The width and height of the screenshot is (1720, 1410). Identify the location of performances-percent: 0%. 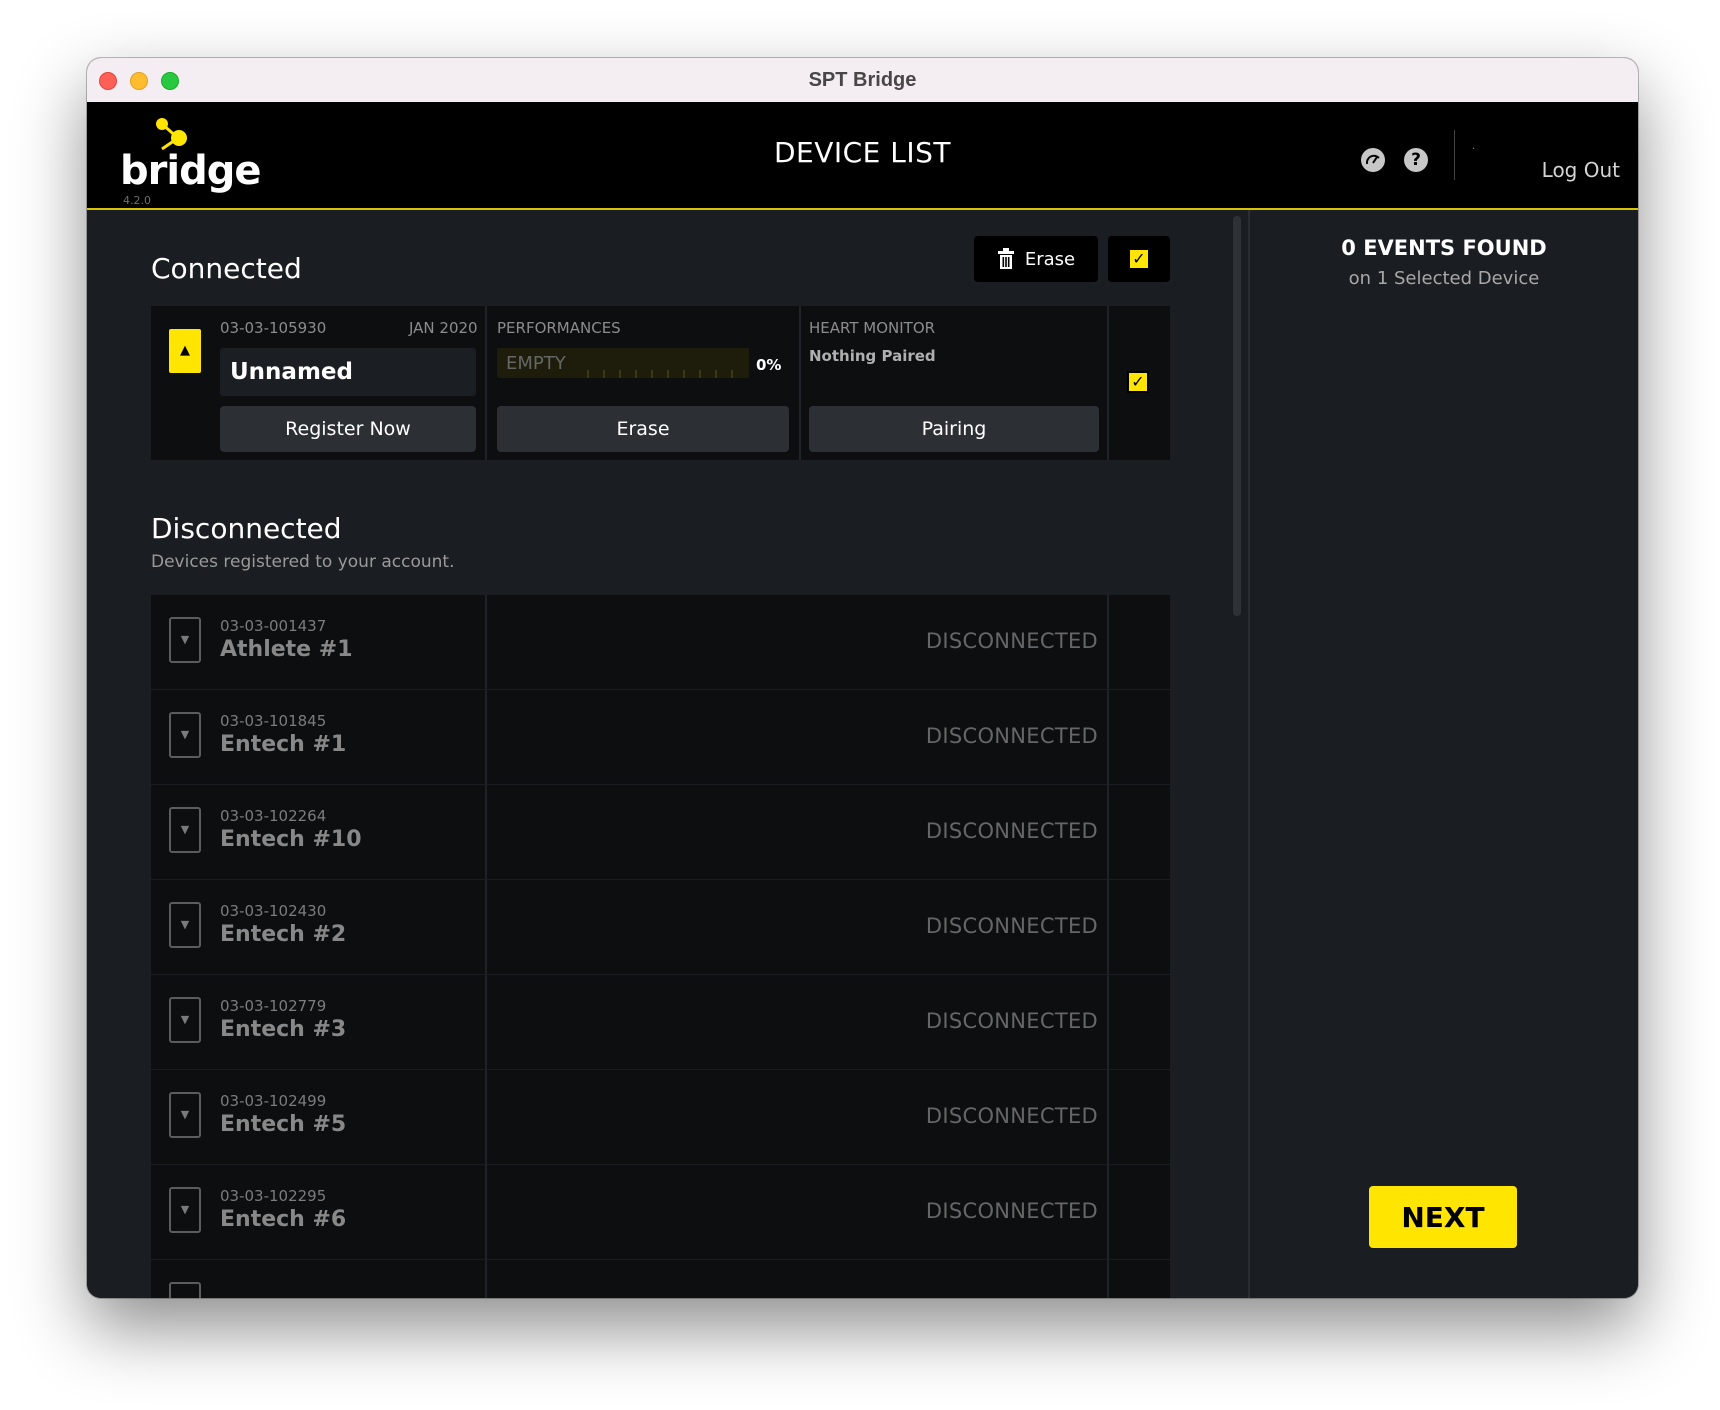
(769, 365).